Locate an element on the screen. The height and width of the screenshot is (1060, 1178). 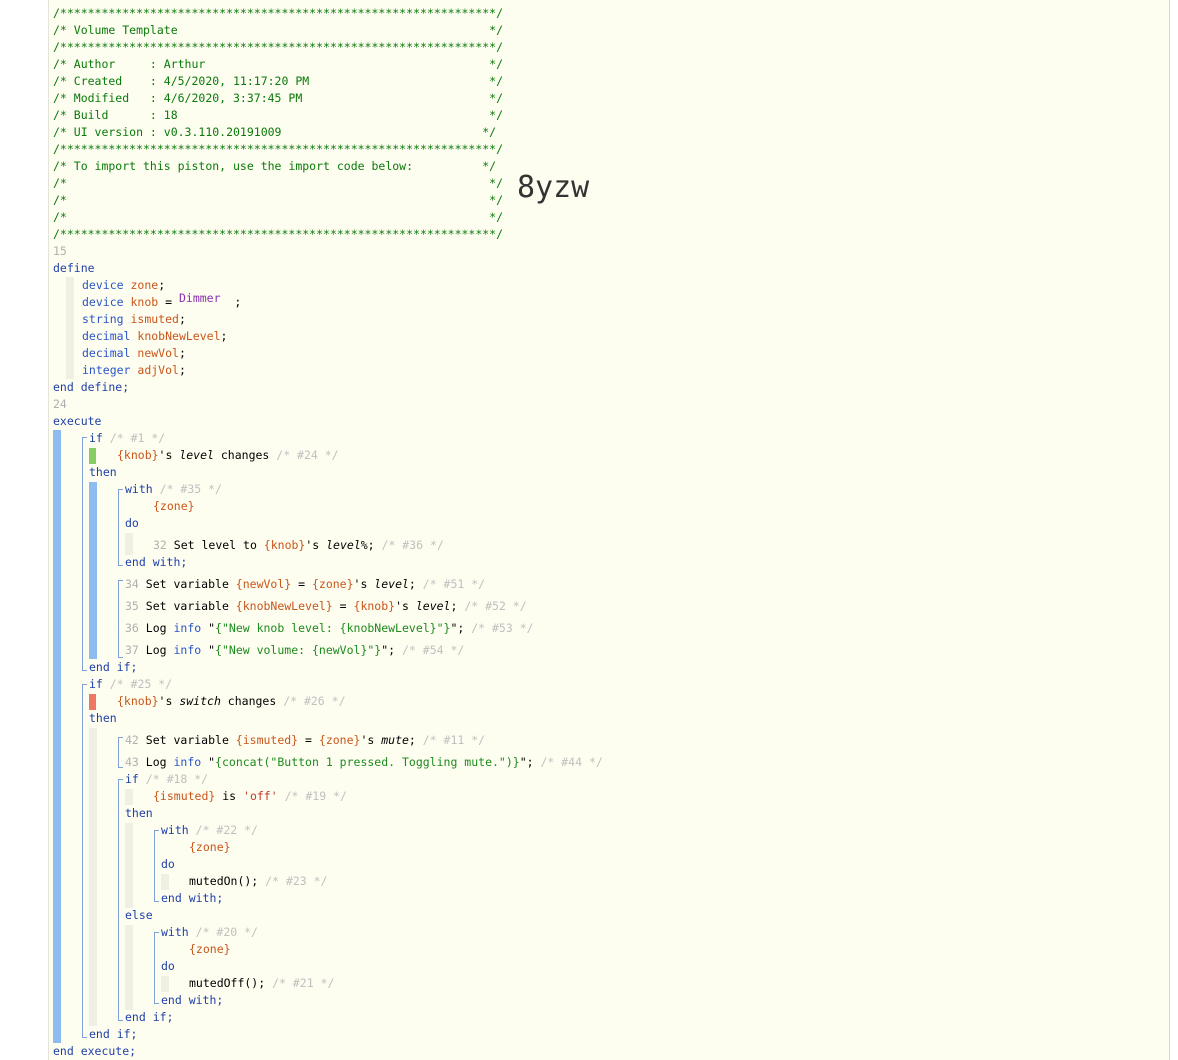
with20-keyword: with /* #20 */ is located at coordinates (209, 932).